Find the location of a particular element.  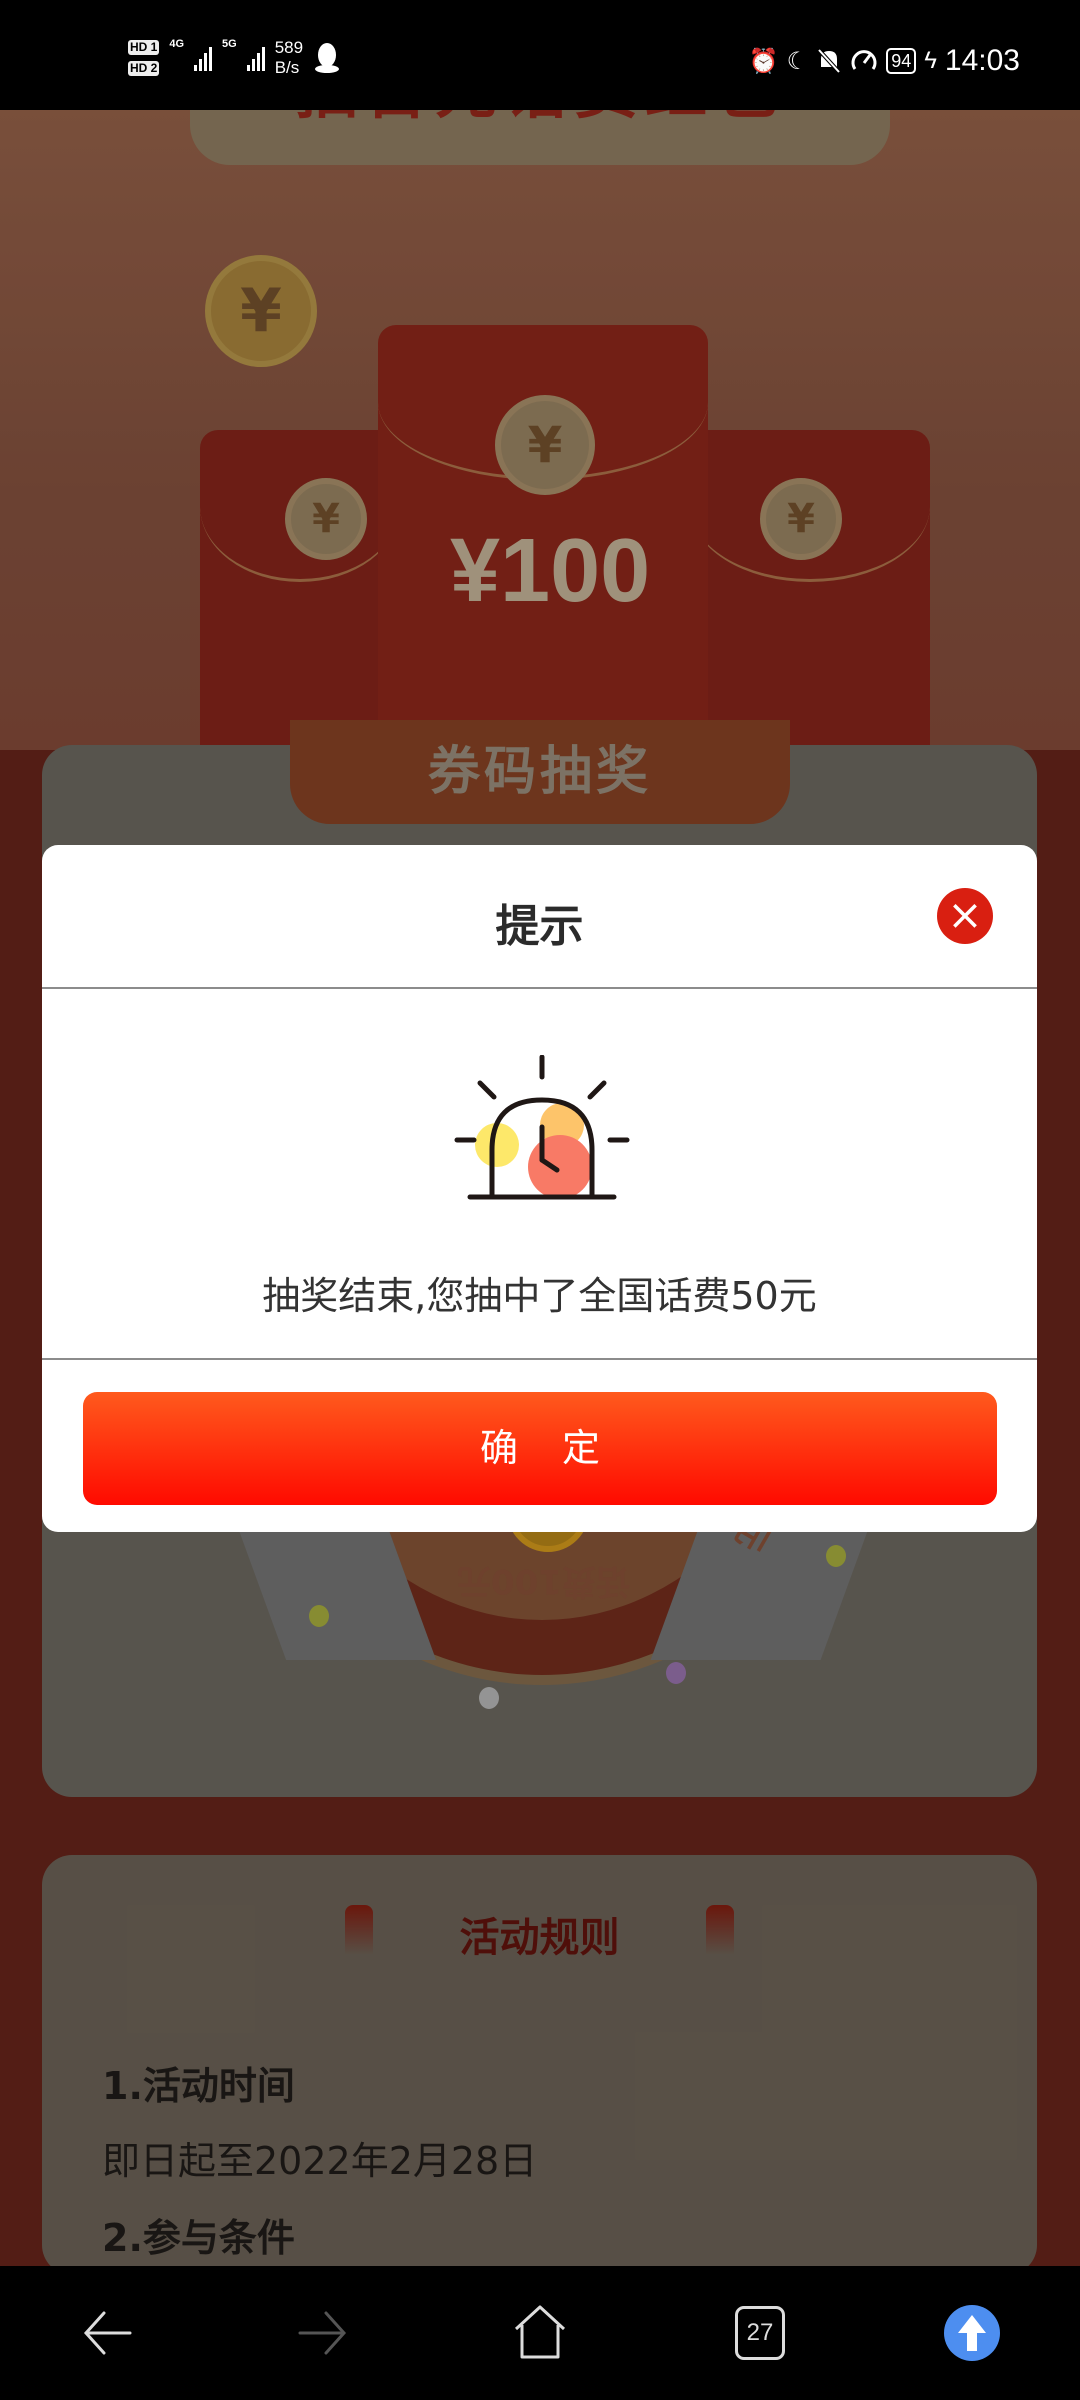

confirm-button: 确定 is located at coordinates (540, 1448).